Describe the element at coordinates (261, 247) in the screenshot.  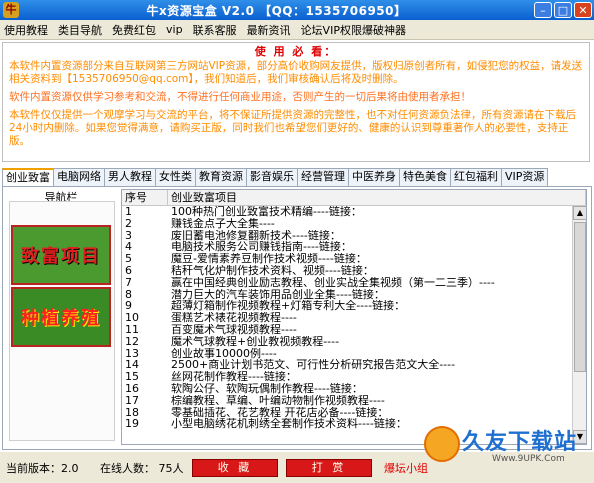
I see `list-item-title: 电脑技术服务公司赚钱指南----链接：` at that location.